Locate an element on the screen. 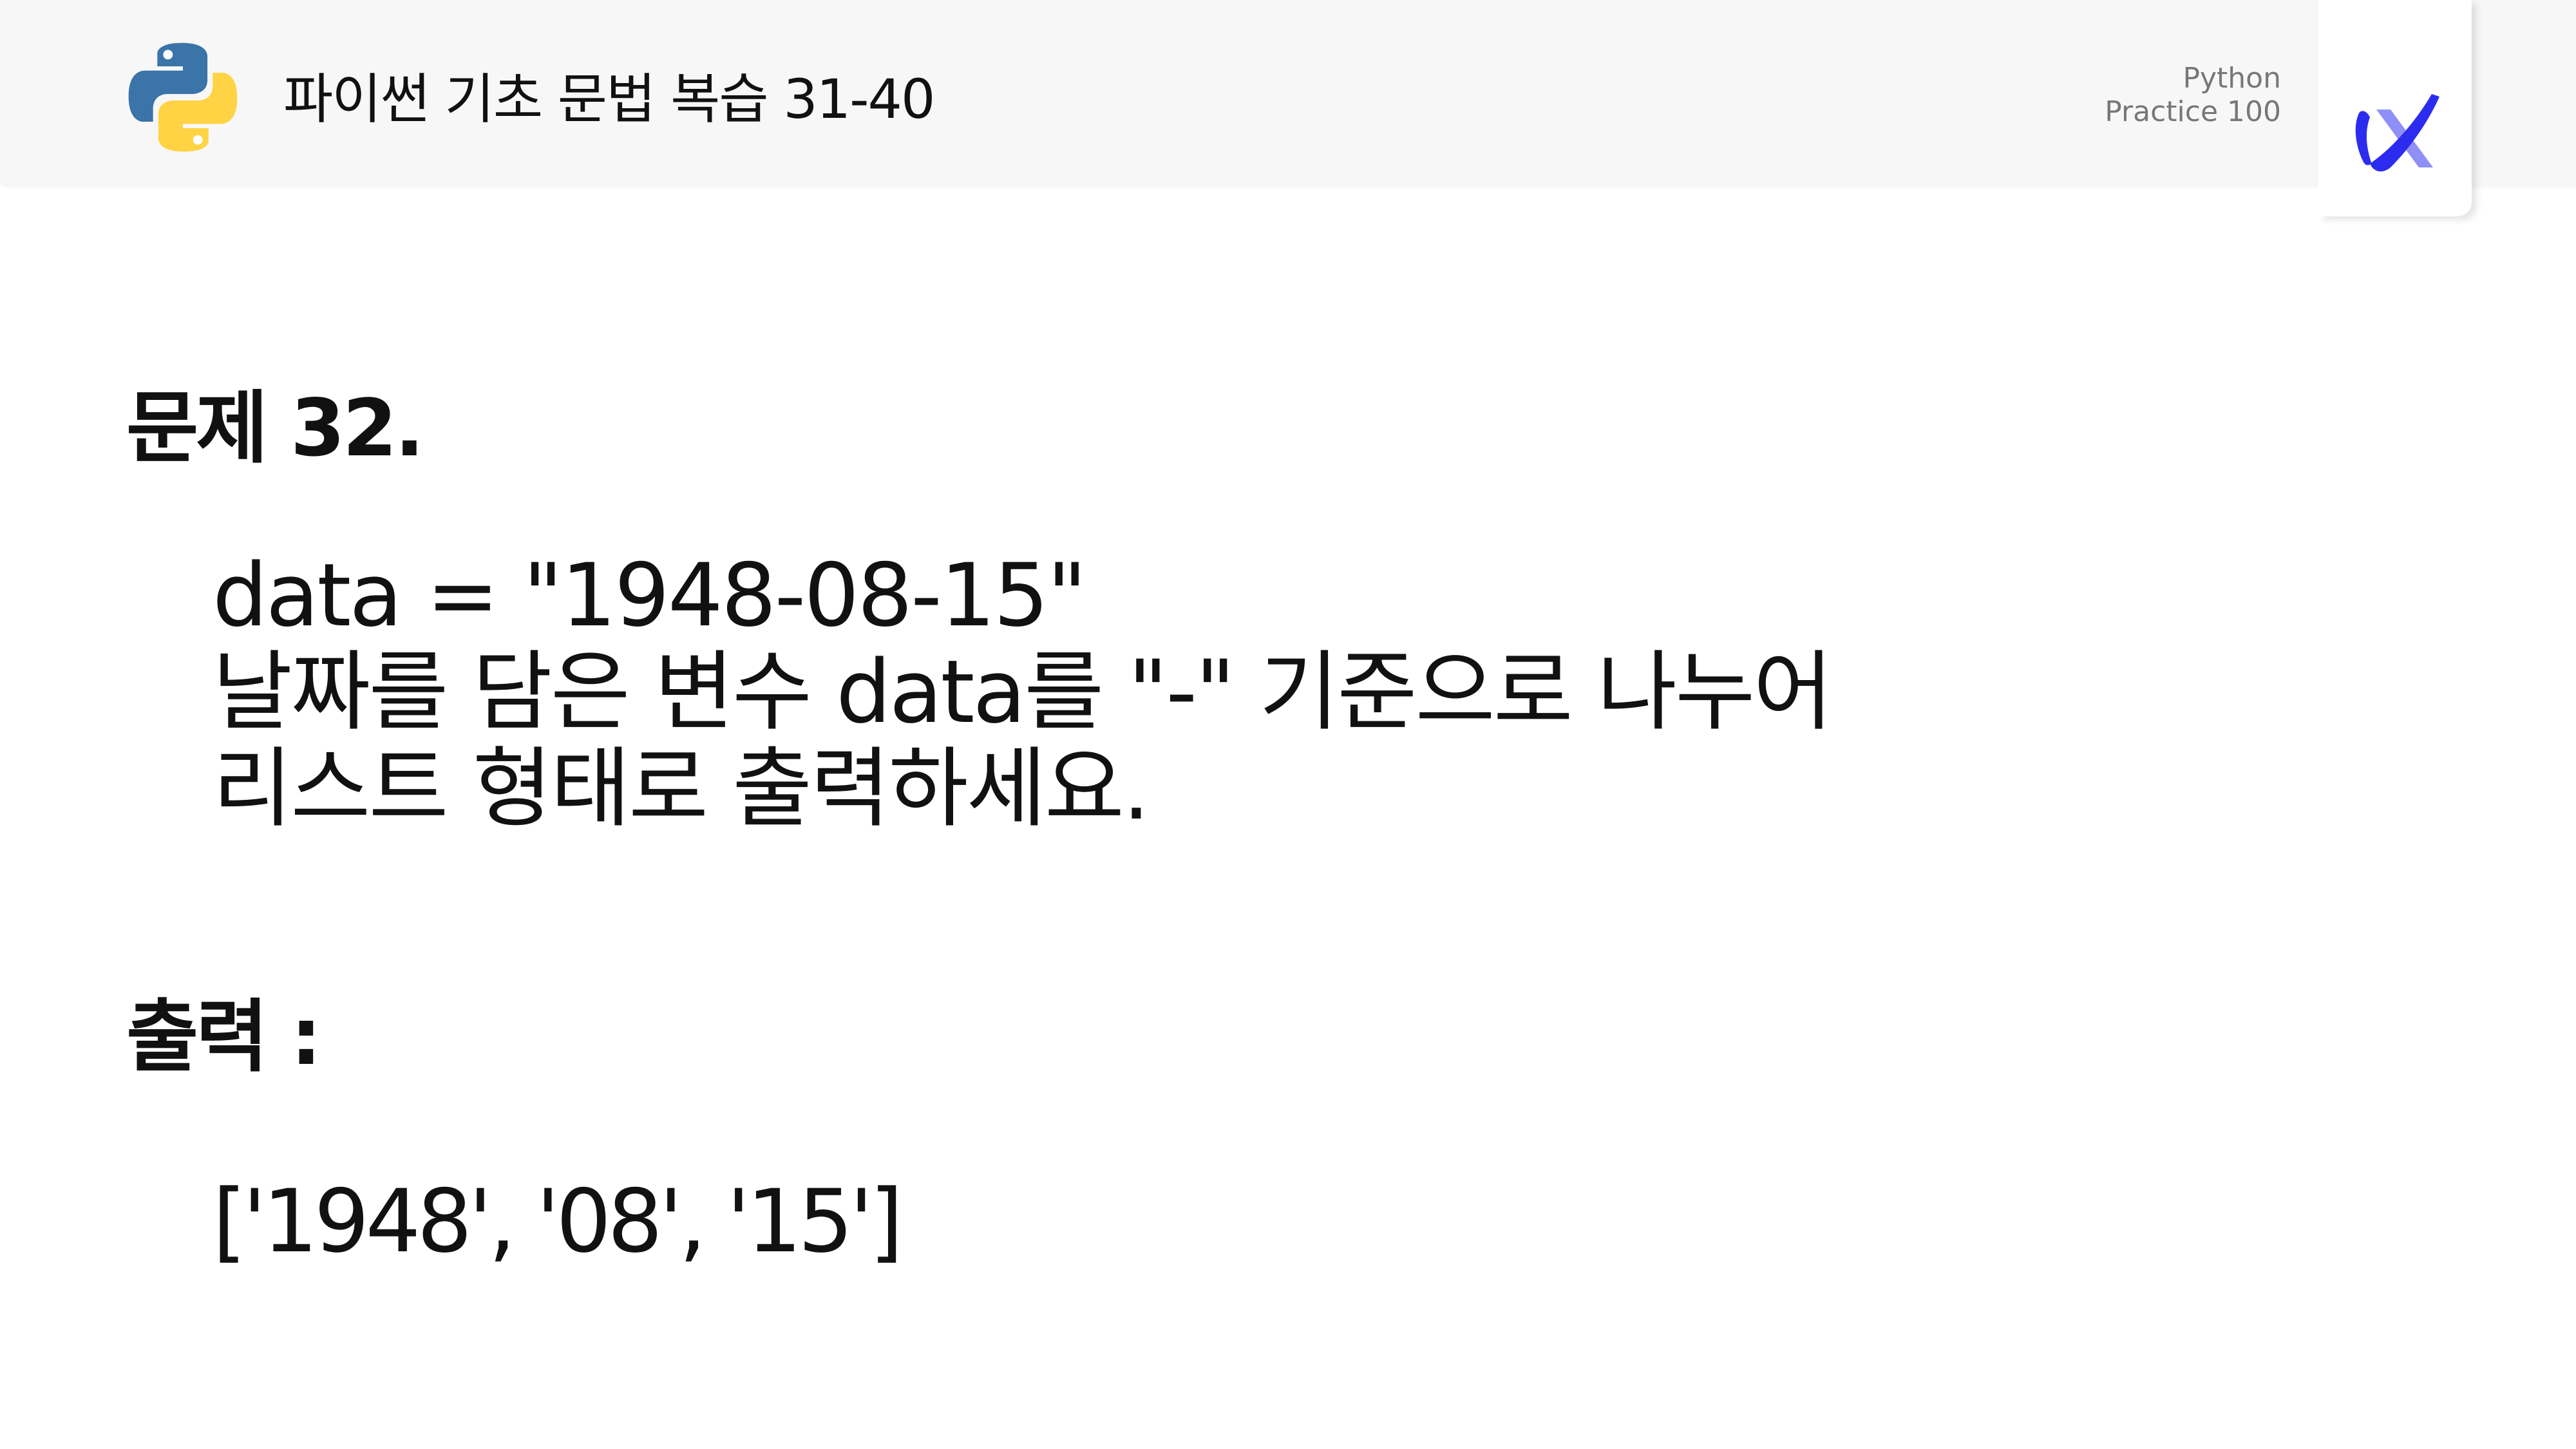 This screenshot has width=2576, height=1449. problem-line-instruction: 날짜를 담은 변수 data를 "-" 기준으로 나누어 is located at coordinates (1023, 692).